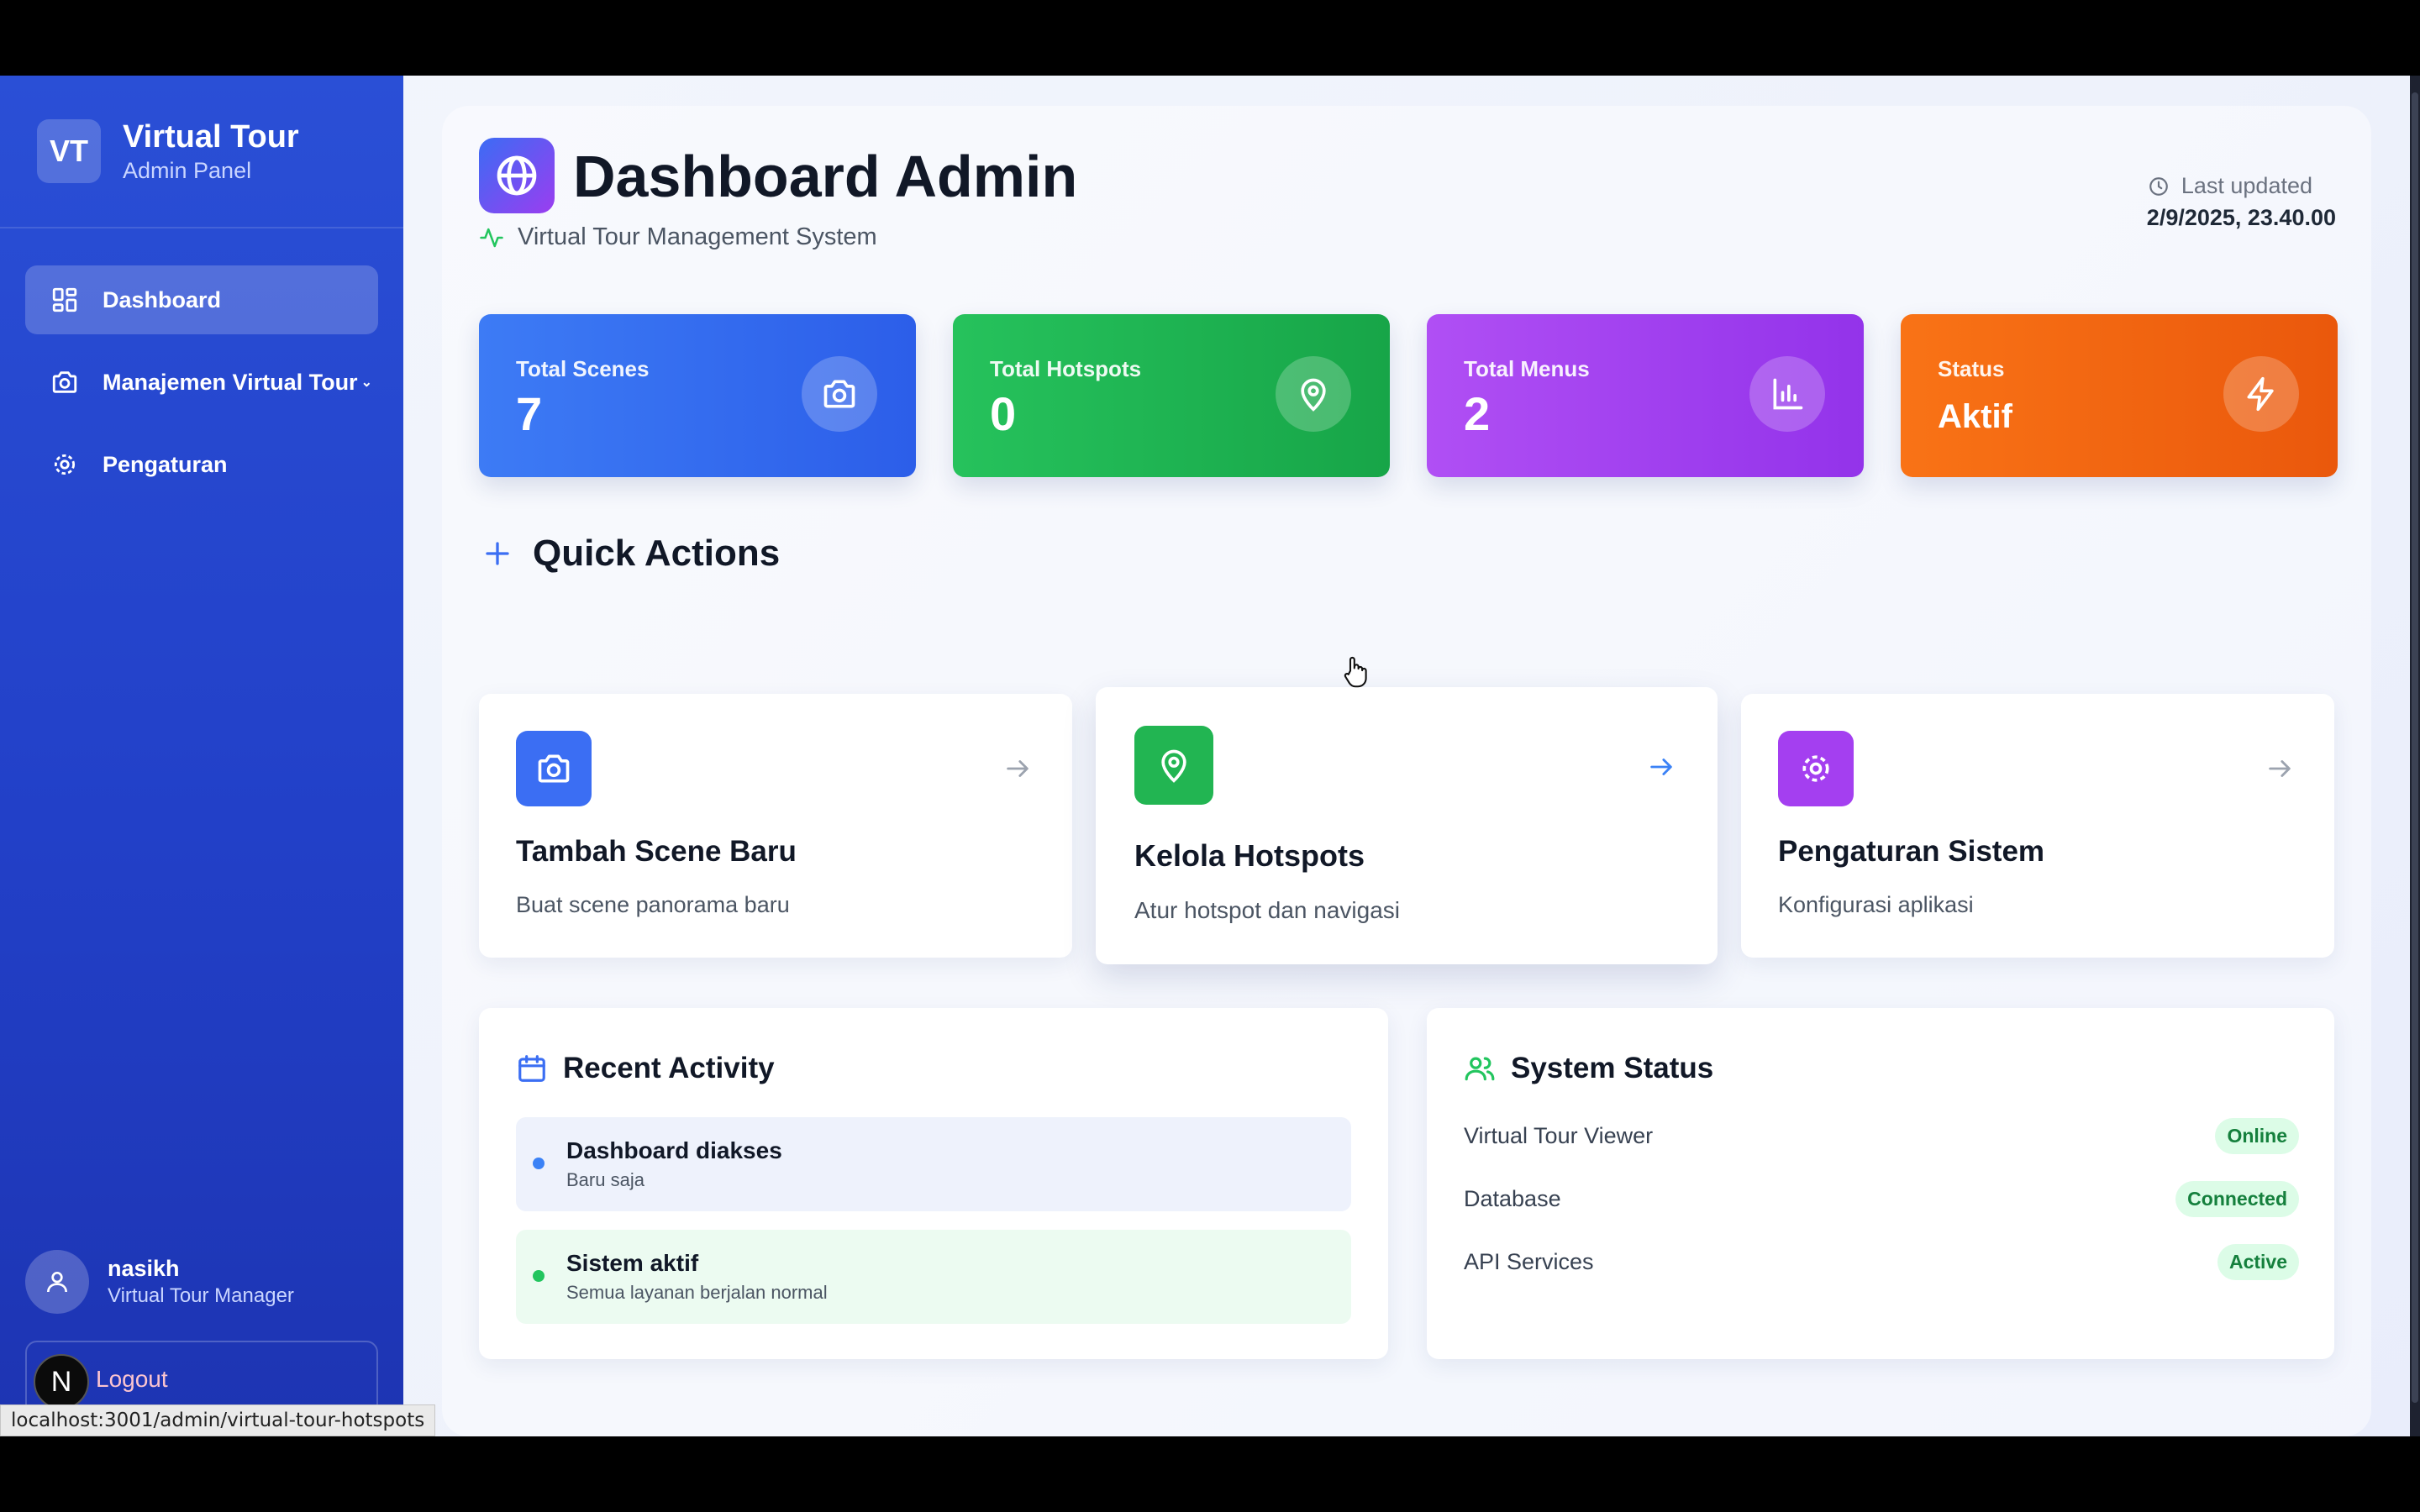 This screenshot has height=1512, width=2420. What do you see at coordinates (231, 382) in the screenshot?
I see `sidebar-item-label: Manajemen Virtual Tour` at bounding box center [231, 382].